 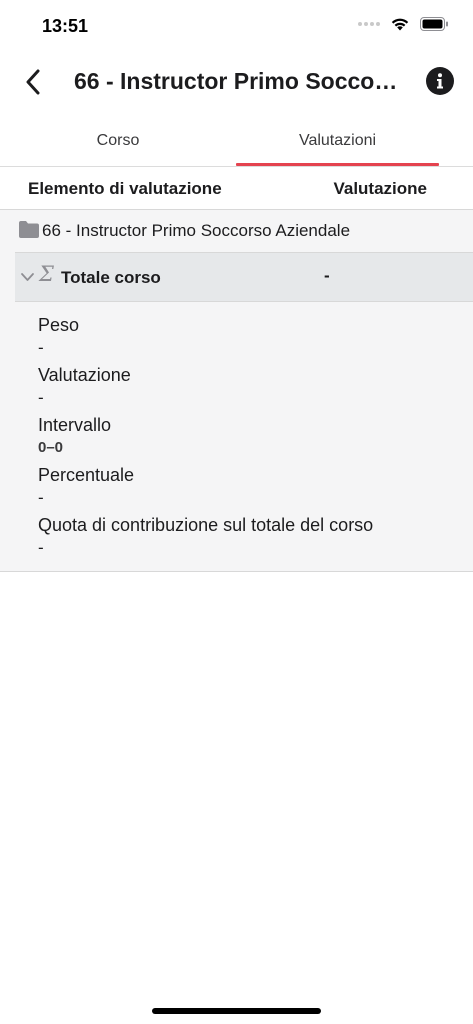 I want to click on battery-icon, so click(x=434, y=23).